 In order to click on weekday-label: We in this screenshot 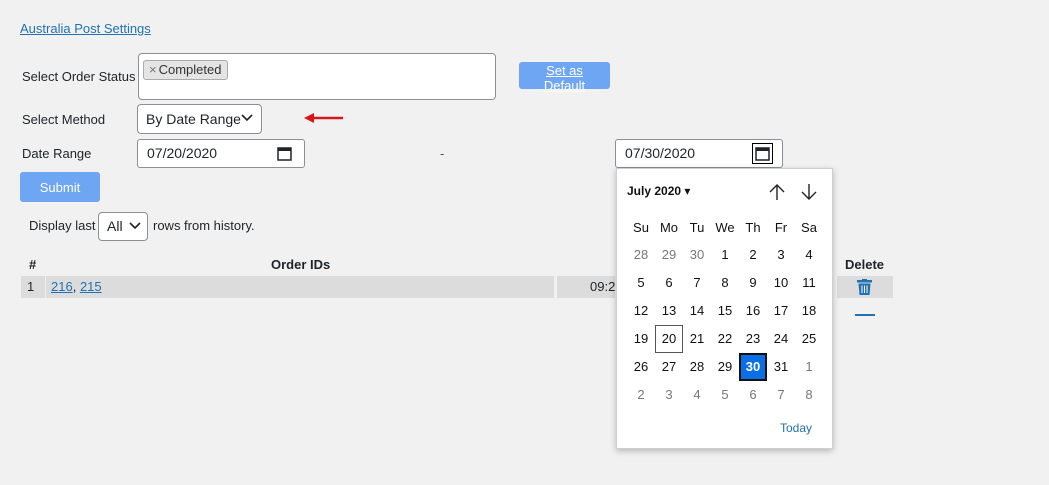, I will do `click(725, 227)`.